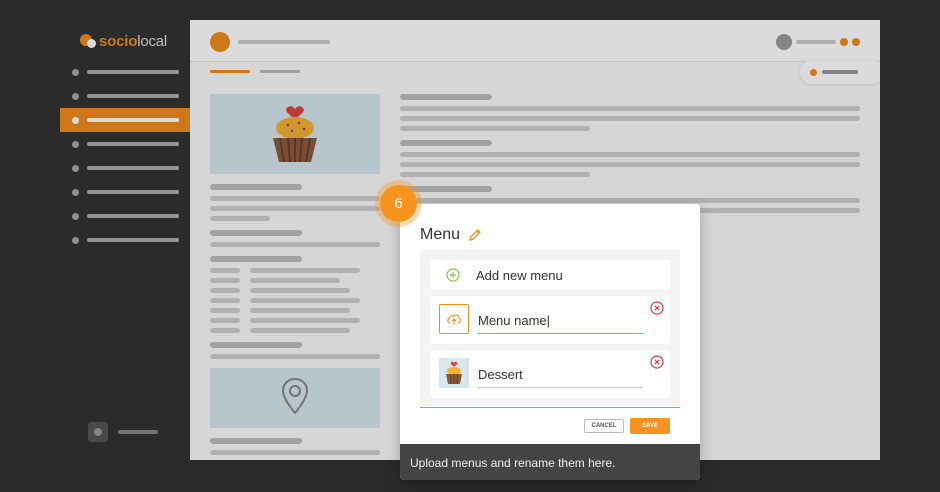 Image resolution: width=940 pixels, height=492 pixels. I want to click on menu-dot, so click(856, 42).